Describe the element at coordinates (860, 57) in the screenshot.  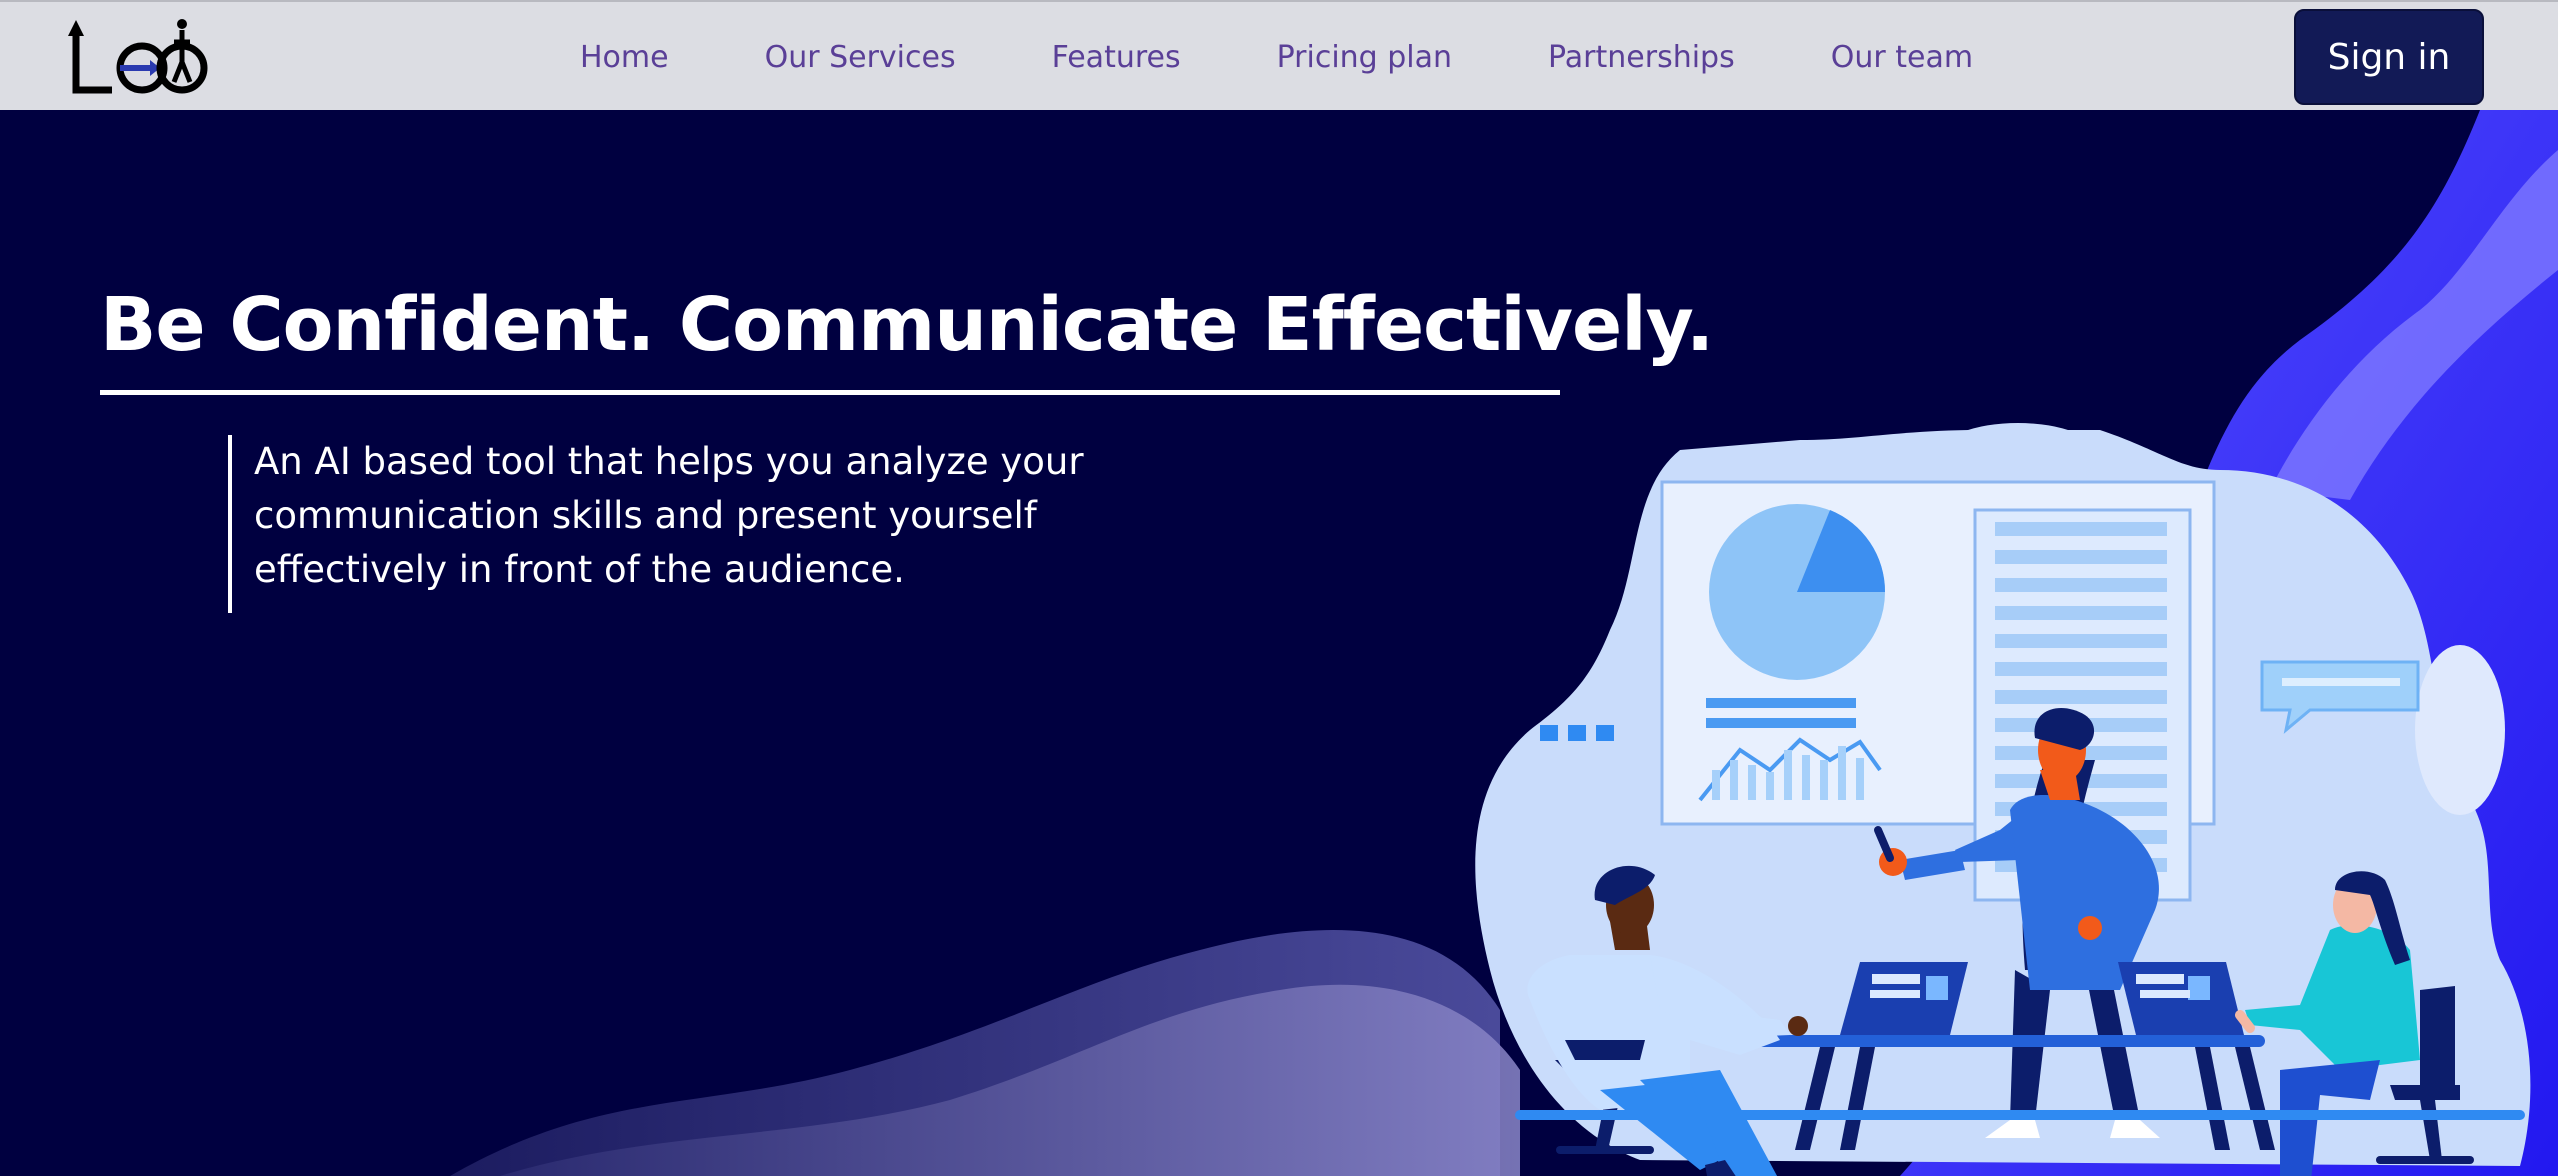
I see `nav-link-our-services: Our Services` at that location.